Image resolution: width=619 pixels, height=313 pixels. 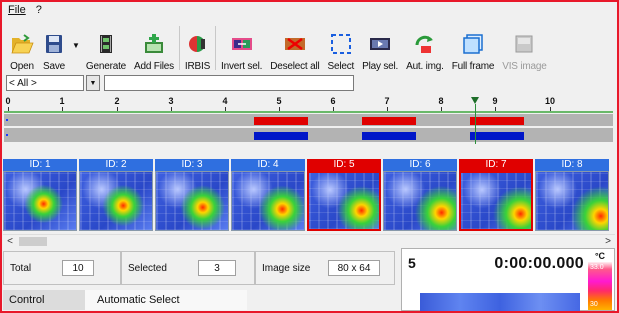 What do you see at coordinates (44, 300) in the screenshot?
I see `control-tab: Control` at bounding box center [44, 300].